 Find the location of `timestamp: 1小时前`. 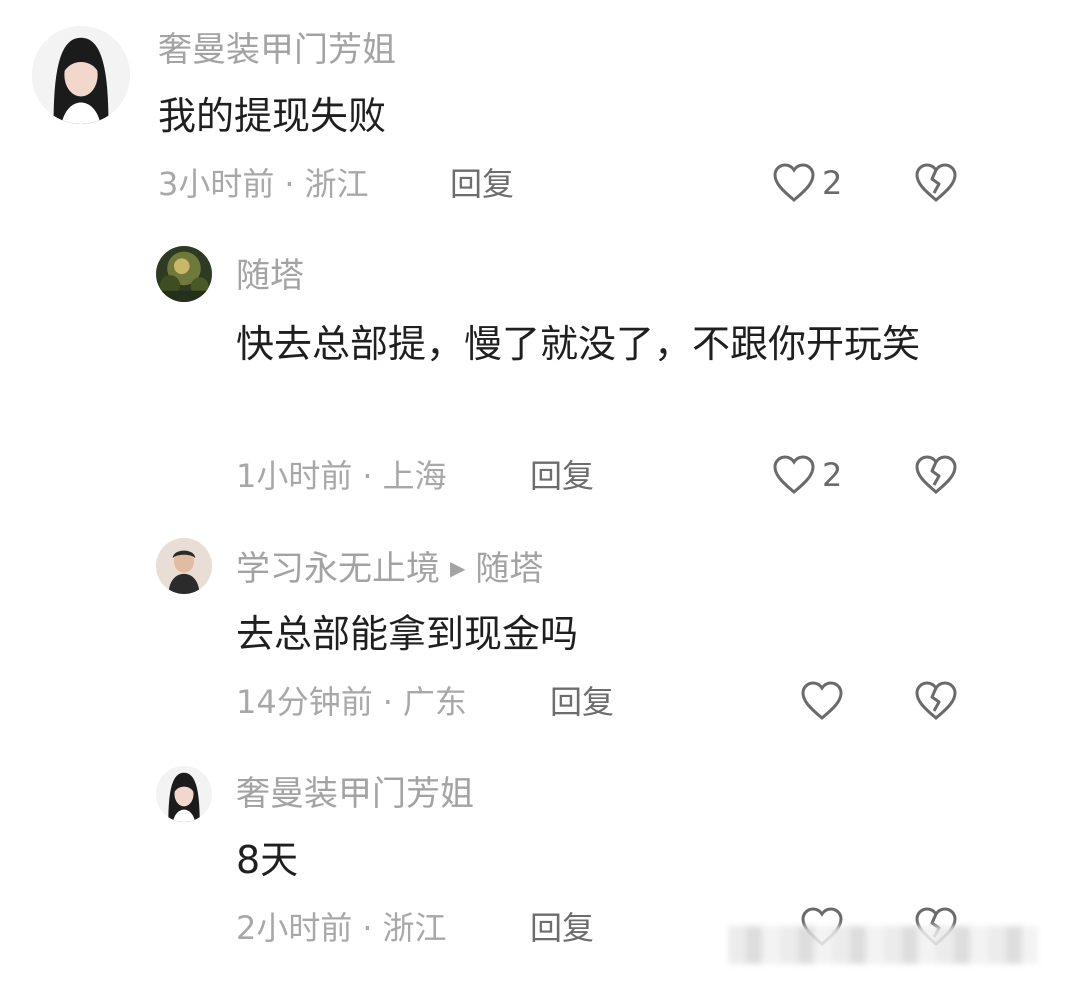

timestamp: 1小时前 is located at coordinates (294, 476).